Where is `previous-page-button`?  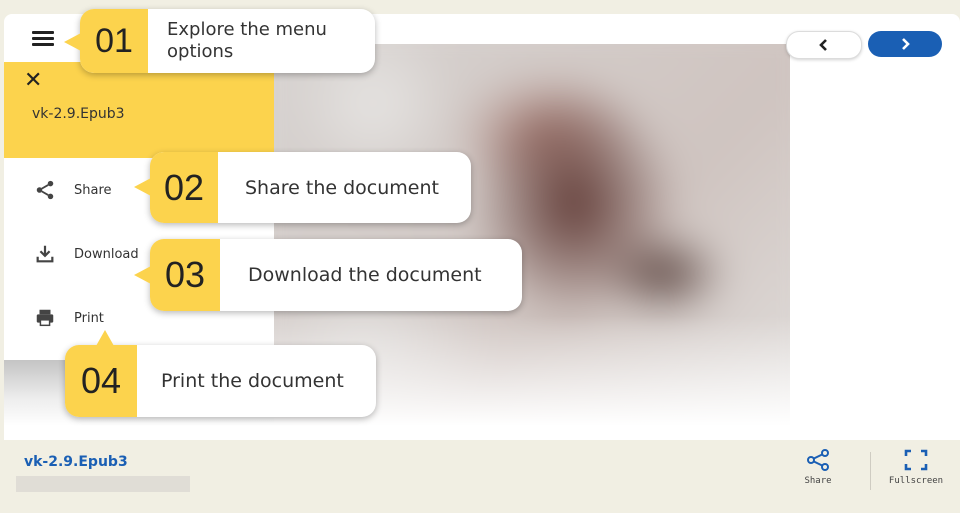
previous-page-button is located at coordinates (824, 45).